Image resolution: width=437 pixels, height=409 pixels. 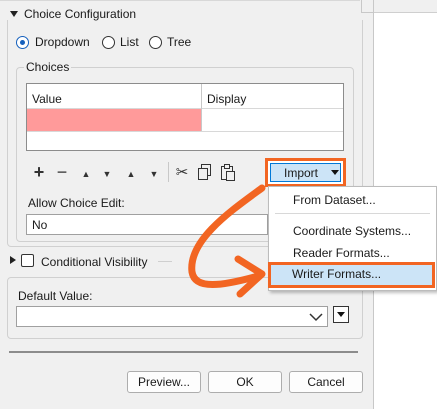 What do you see at coordinates (227, 241) in the screenshot?
I see `annotation-arrow` at bounding box center [227, 241].